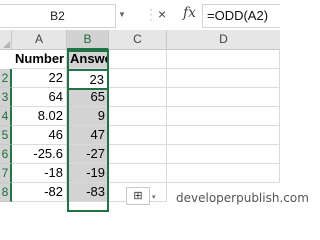 The width and height of the screenshot is (320, 240). I want to click on cell-b3: 65, so click(88, 97).